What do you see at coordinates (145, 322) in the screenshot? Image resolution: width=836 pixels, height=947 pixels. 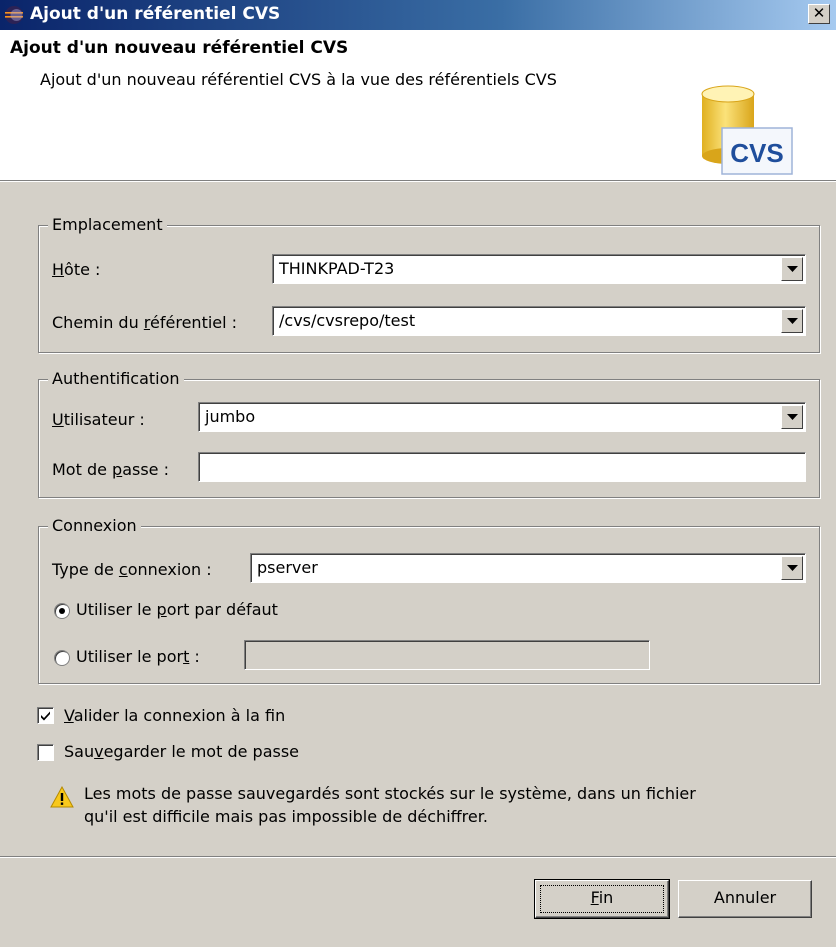 I see `repository-path-label: Chemin du référentiel :` at bounding box center [145, 322].